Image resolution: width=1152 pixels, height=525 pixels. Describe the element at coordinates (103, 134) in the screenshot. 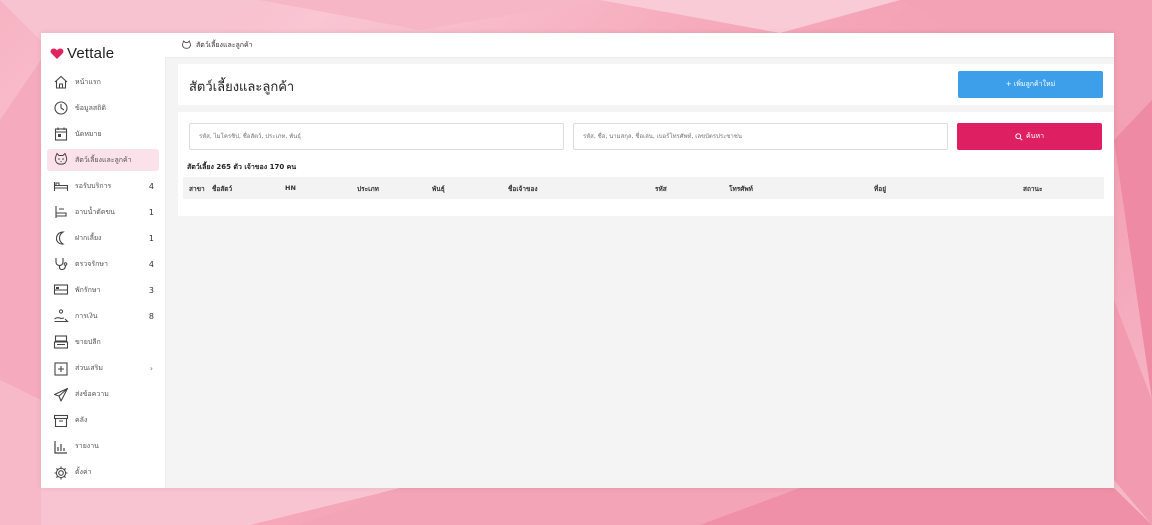

I see `sidebar-item-appointments: นัดหมาย` at that location.